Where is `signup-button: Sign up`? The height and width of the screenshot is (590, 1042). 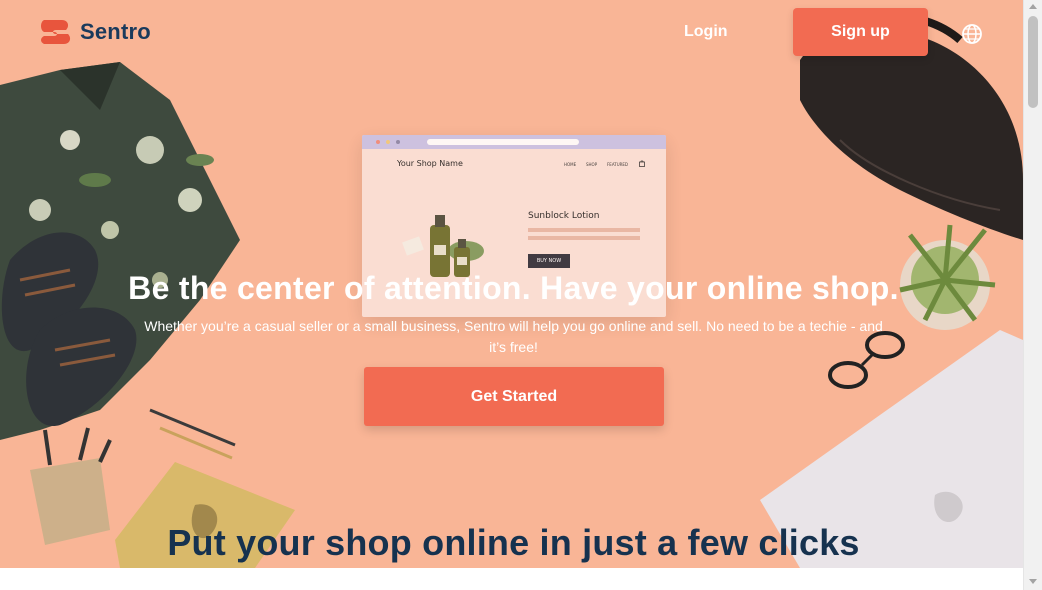
signup-button: Sign up is located at coordinates (860, 32).